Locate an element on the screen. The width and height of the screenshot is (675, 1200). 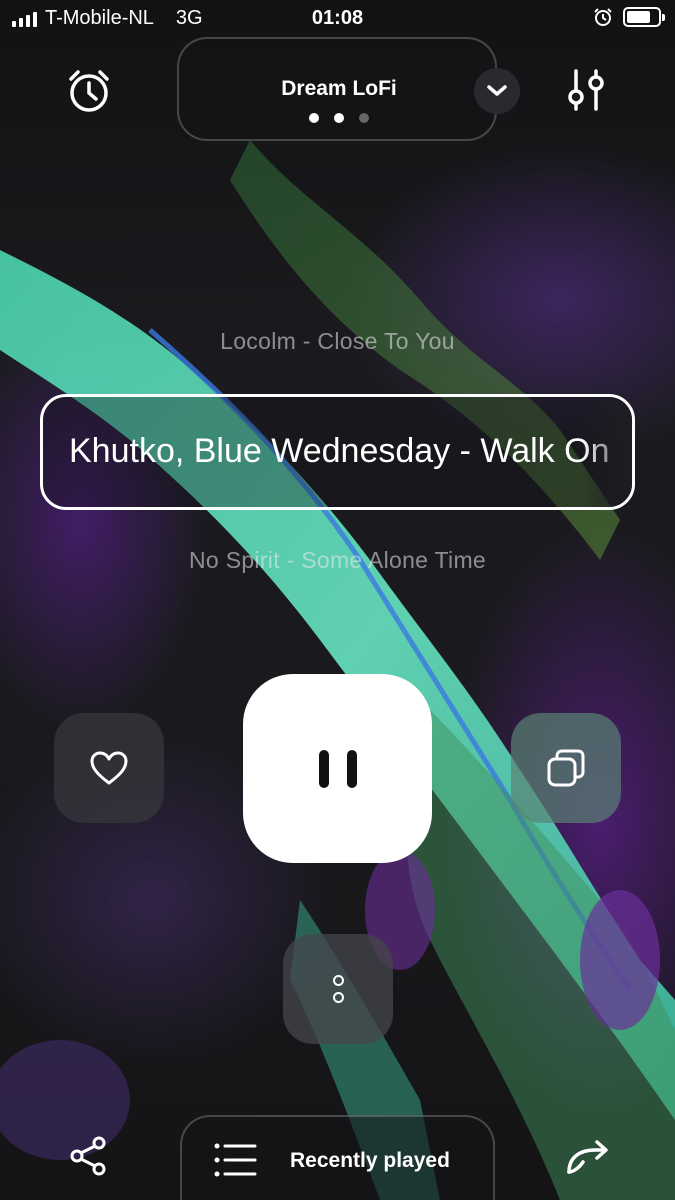
page-indicator is located at coordinates (339, 118).